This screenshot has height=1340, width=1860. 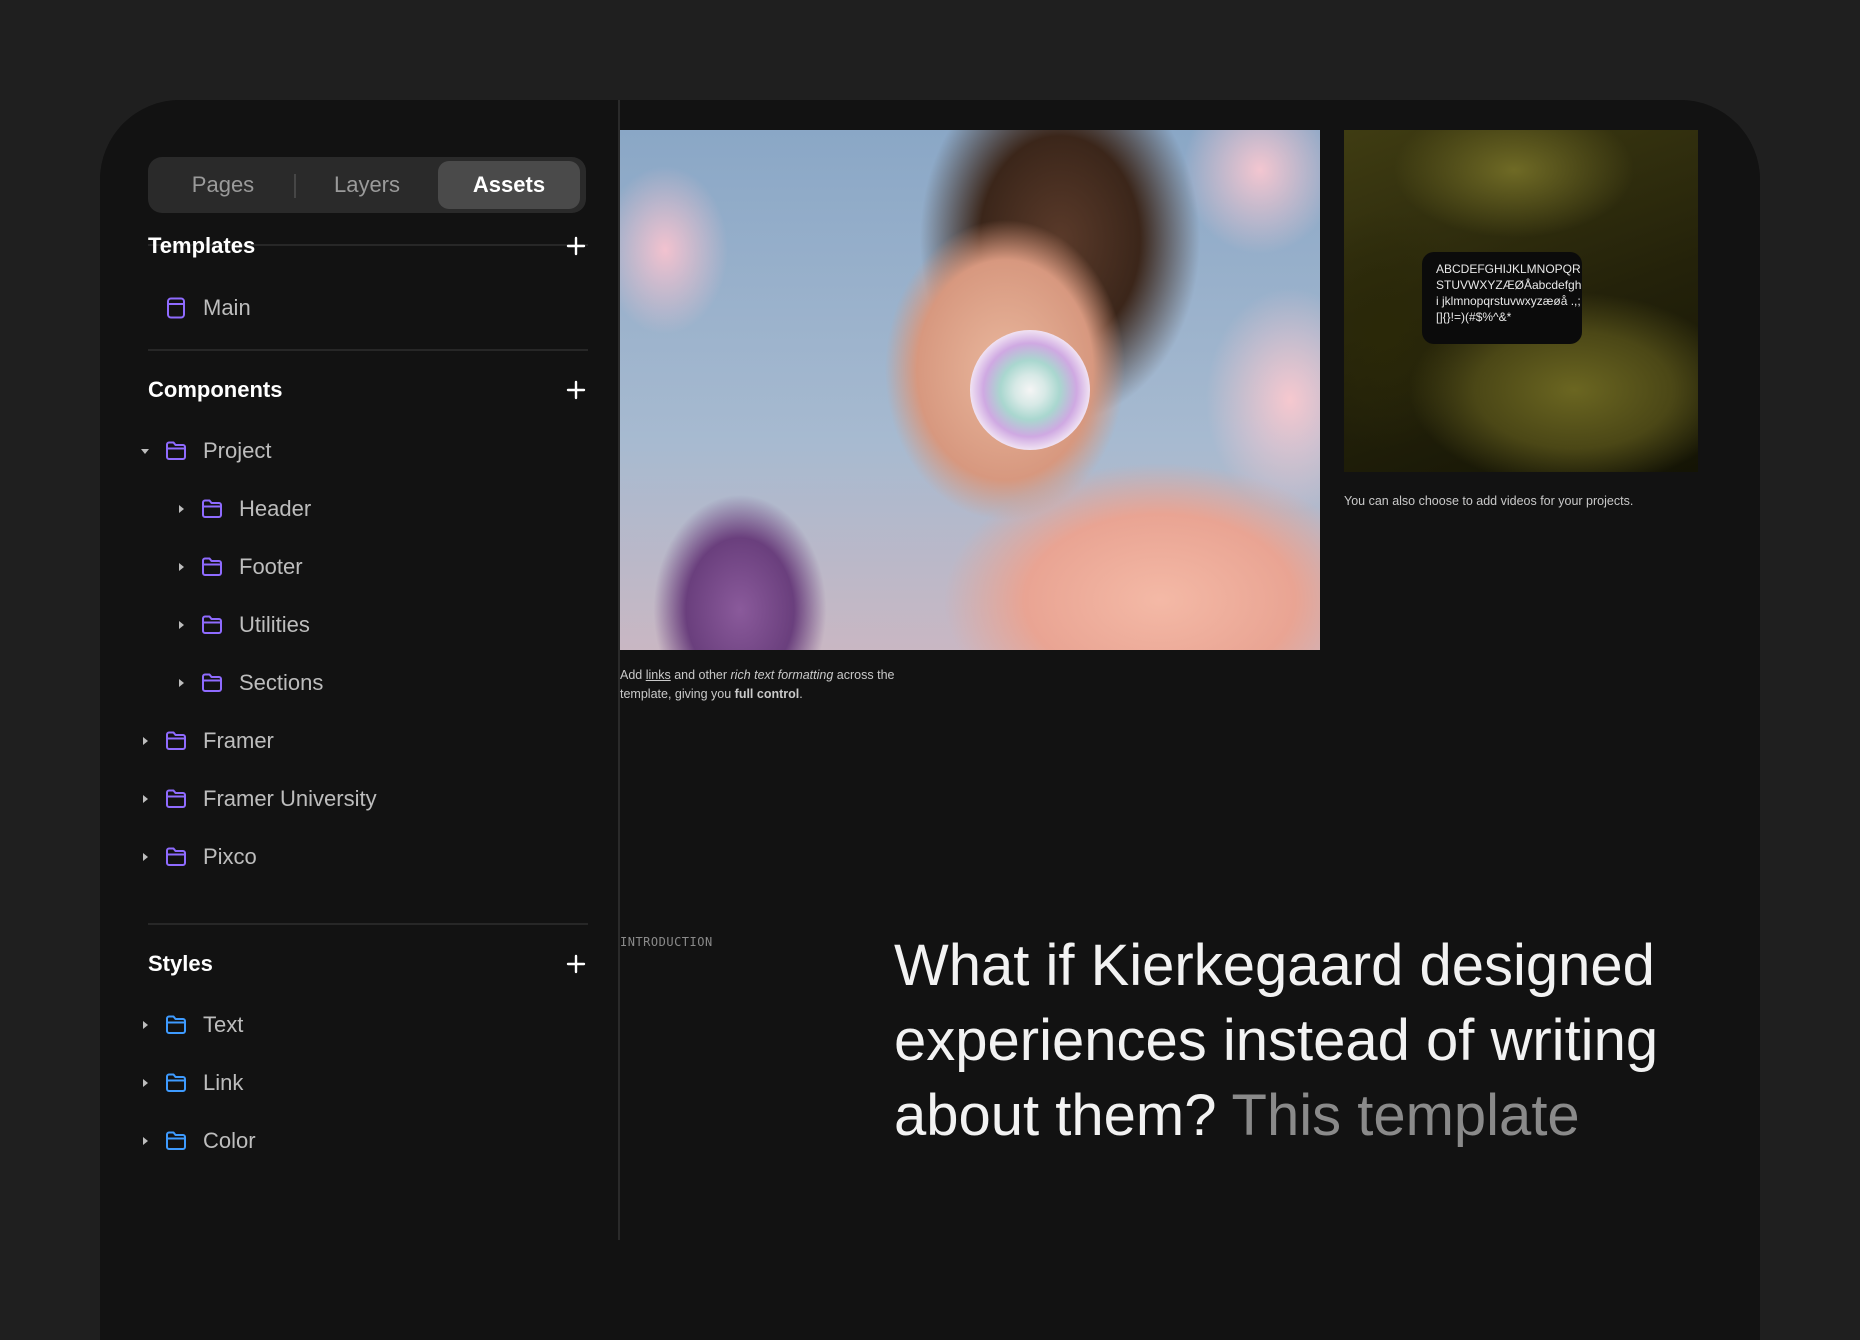 I want to click on style-folder-color: Color, so click(x=350, y=1141).